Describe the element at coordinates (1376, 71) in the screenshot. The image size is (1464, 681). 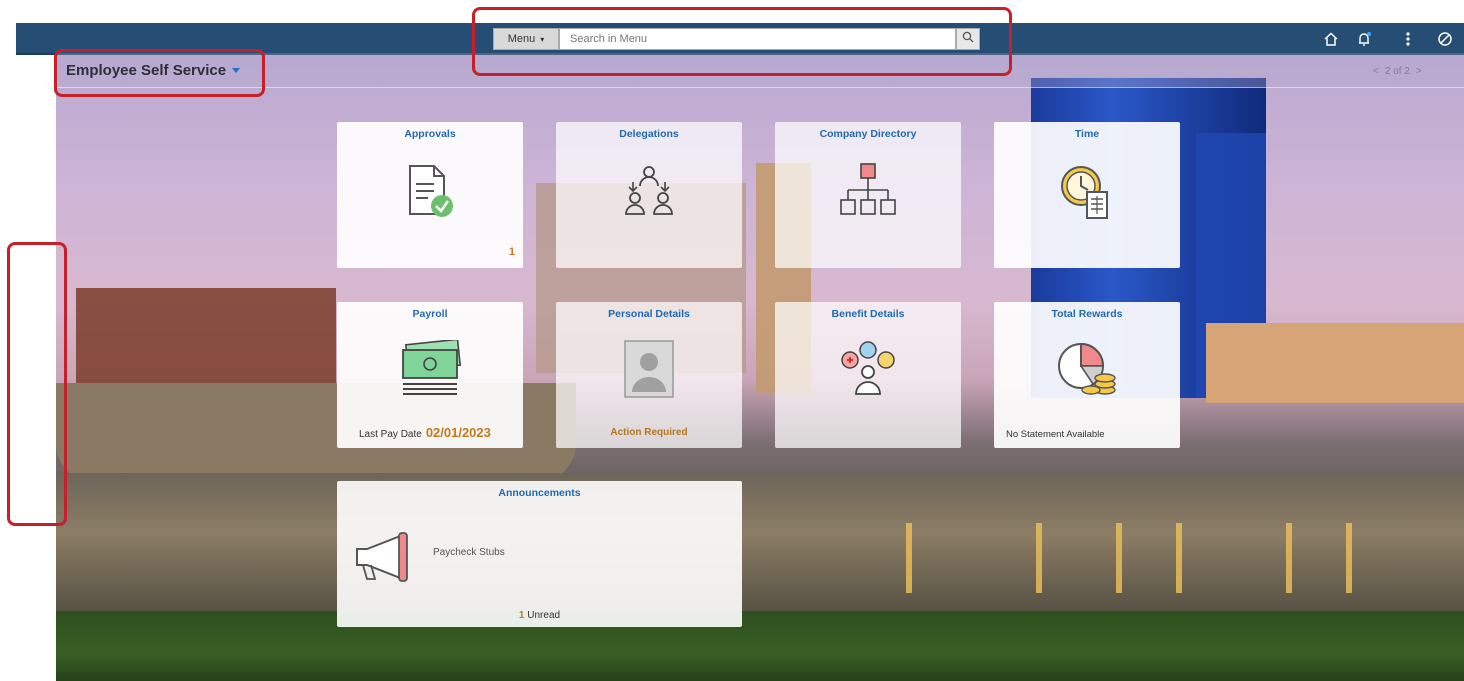
I see `pager-prev: <` at that location.